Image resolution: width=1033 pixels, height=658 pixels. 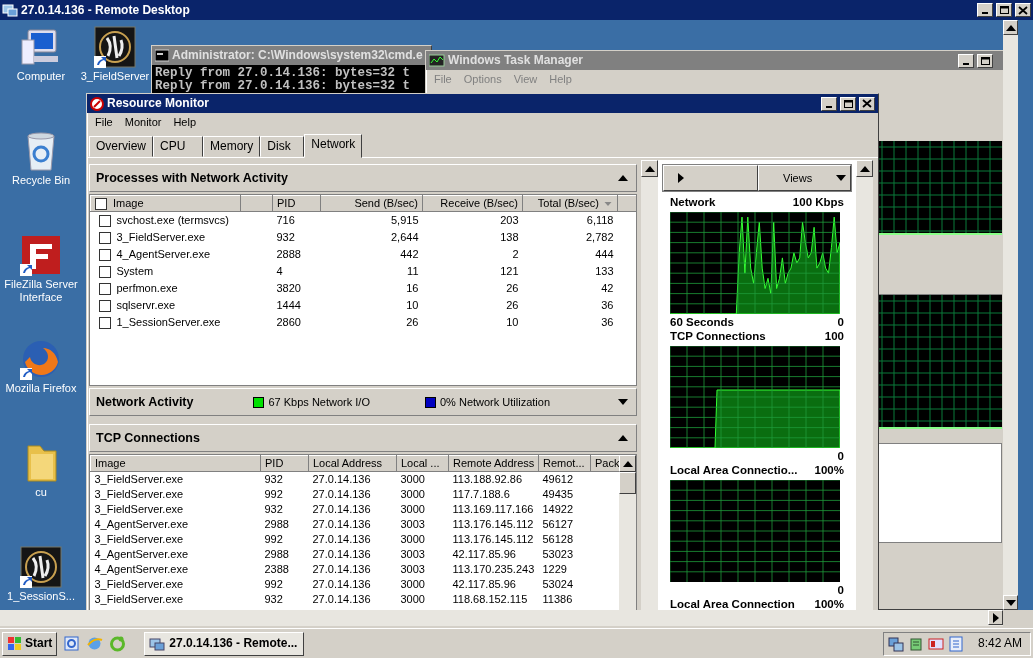 I want to click on table-cell: 203, so click(x=509, y=220).